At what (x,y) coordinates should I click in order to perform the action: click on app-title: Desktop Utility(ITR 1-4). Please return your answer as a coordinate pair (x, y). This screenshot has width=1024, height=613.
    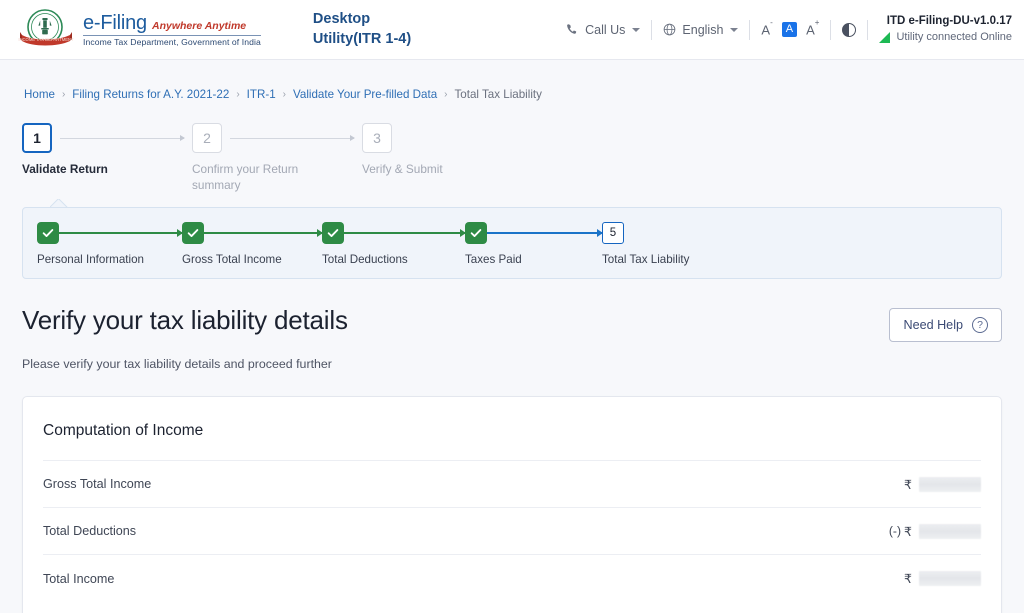
    Looking at the image, I should click on (362, 29).